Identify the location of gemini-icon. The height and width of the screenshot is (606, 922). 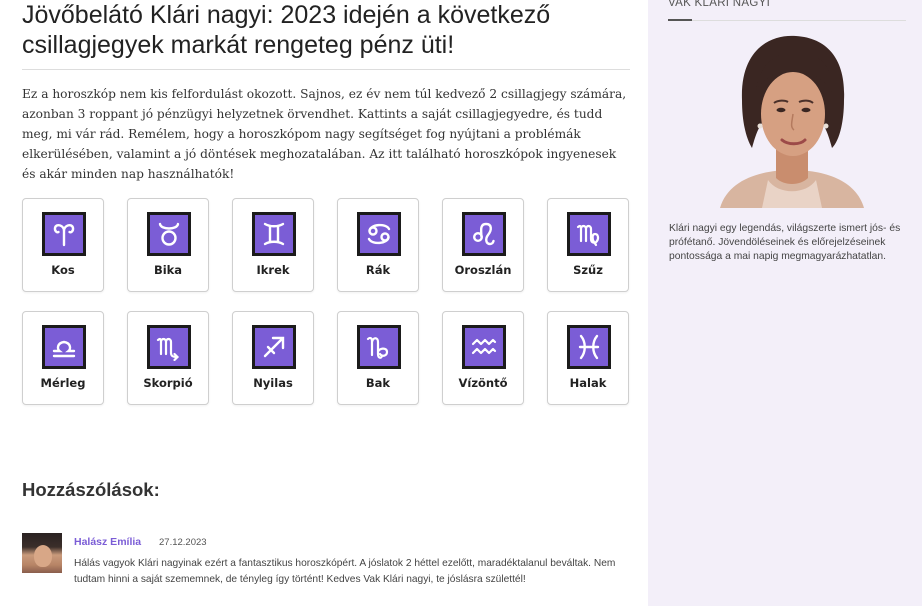
(274, 234).